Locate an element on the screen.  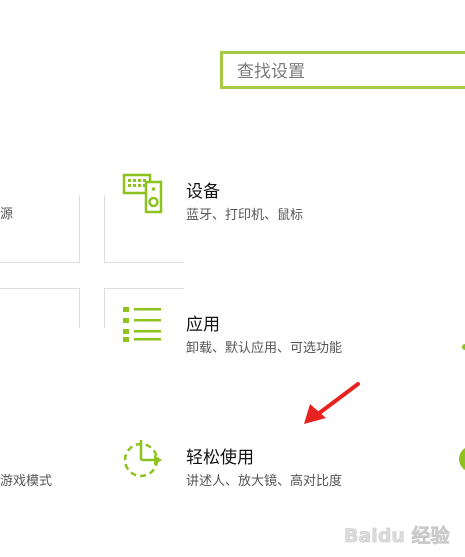
watermark-text: Baidu 经验 is located at coordinates (397, 535).